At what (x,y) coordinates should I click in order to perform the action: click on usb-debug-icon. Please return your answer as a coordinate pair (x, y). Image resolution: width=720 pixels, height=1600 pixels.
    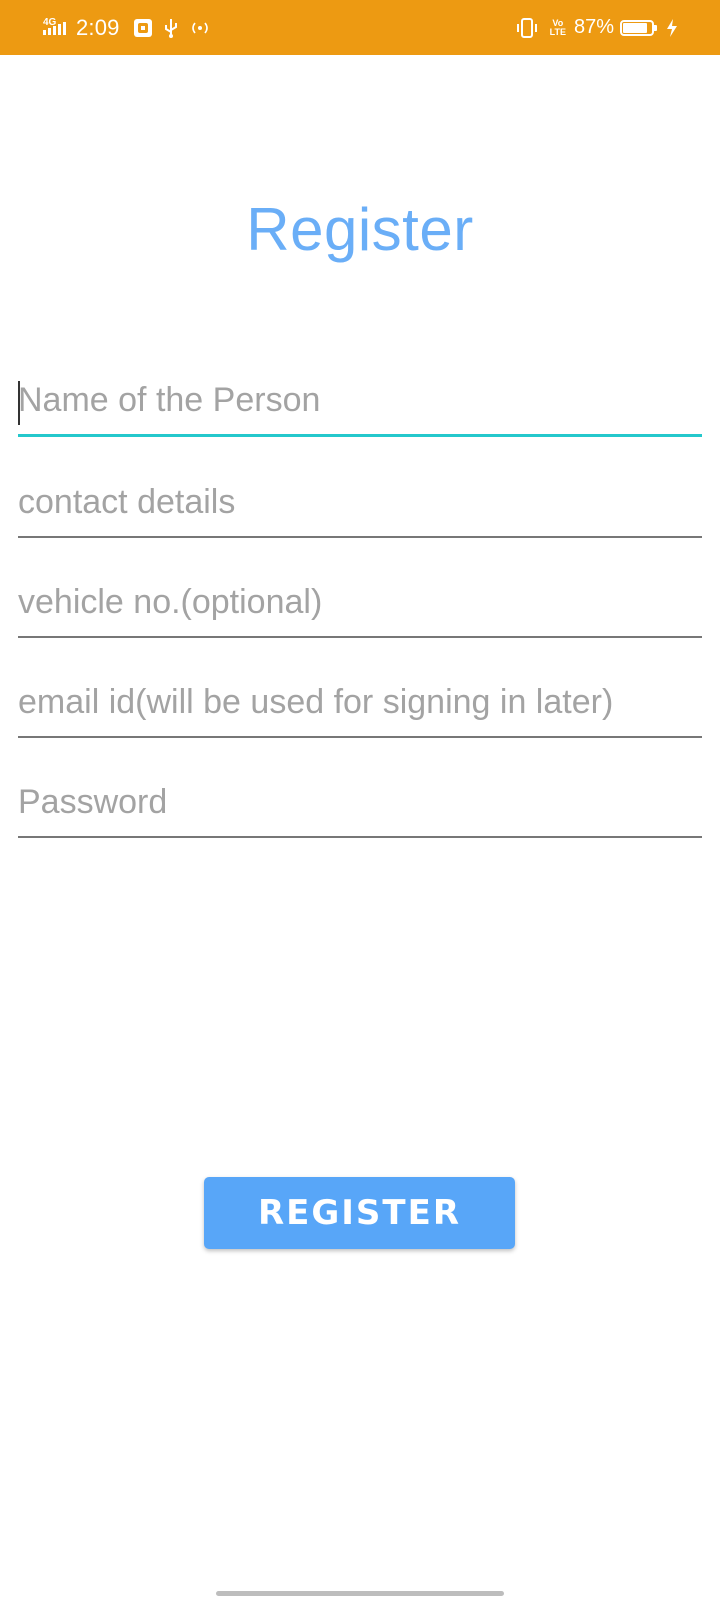
    Looking at the image, I should click on (142, 27).